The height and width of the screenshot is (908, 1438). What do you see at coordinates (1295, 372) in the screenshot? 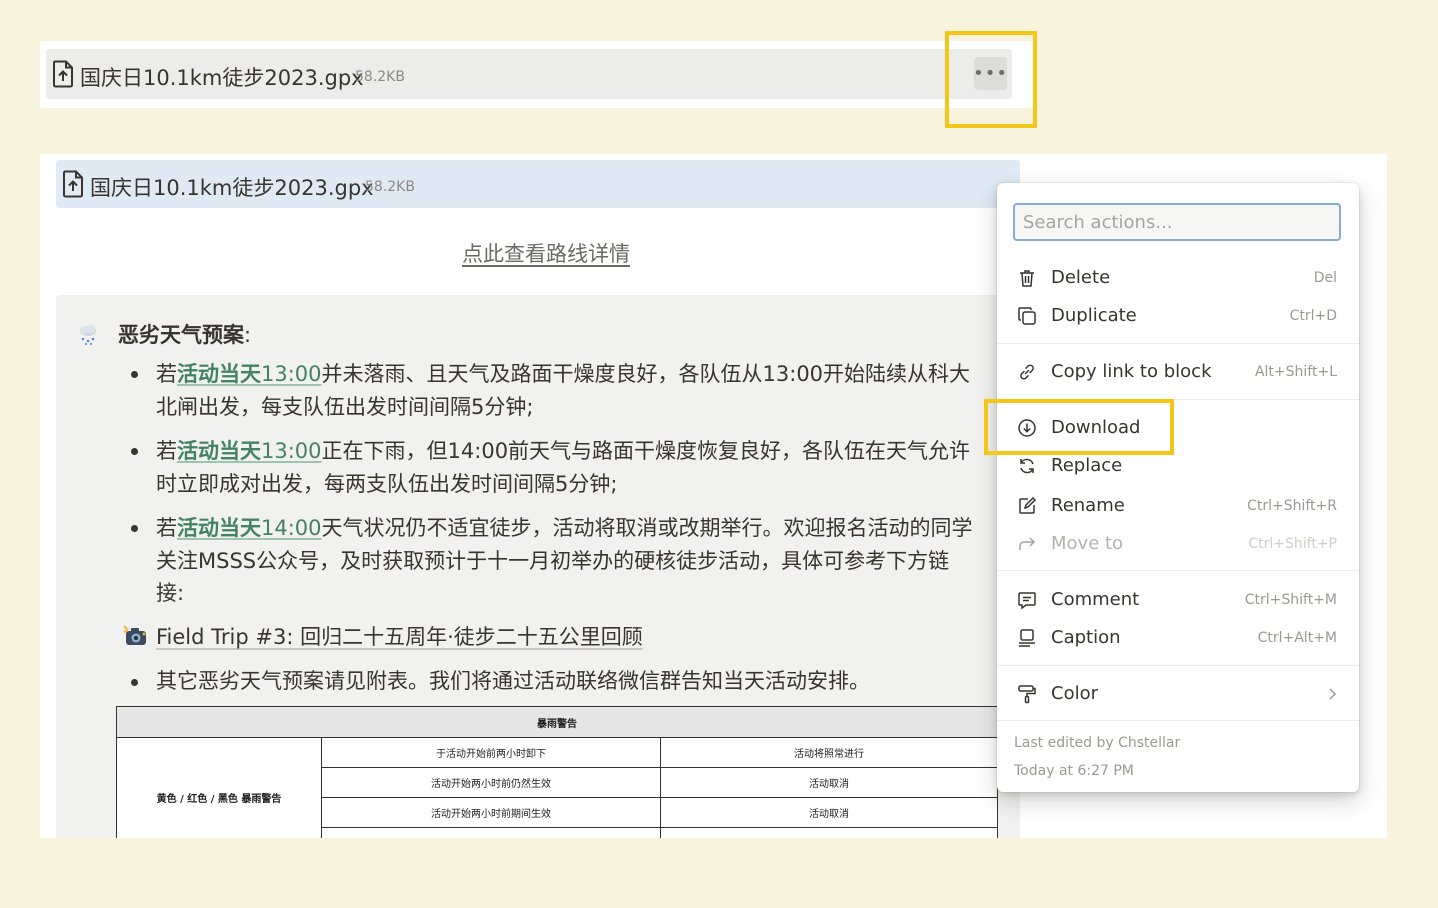
I see `menu-item-shortcut: Alt+Shift+L` at bounding box center [1295, 372].